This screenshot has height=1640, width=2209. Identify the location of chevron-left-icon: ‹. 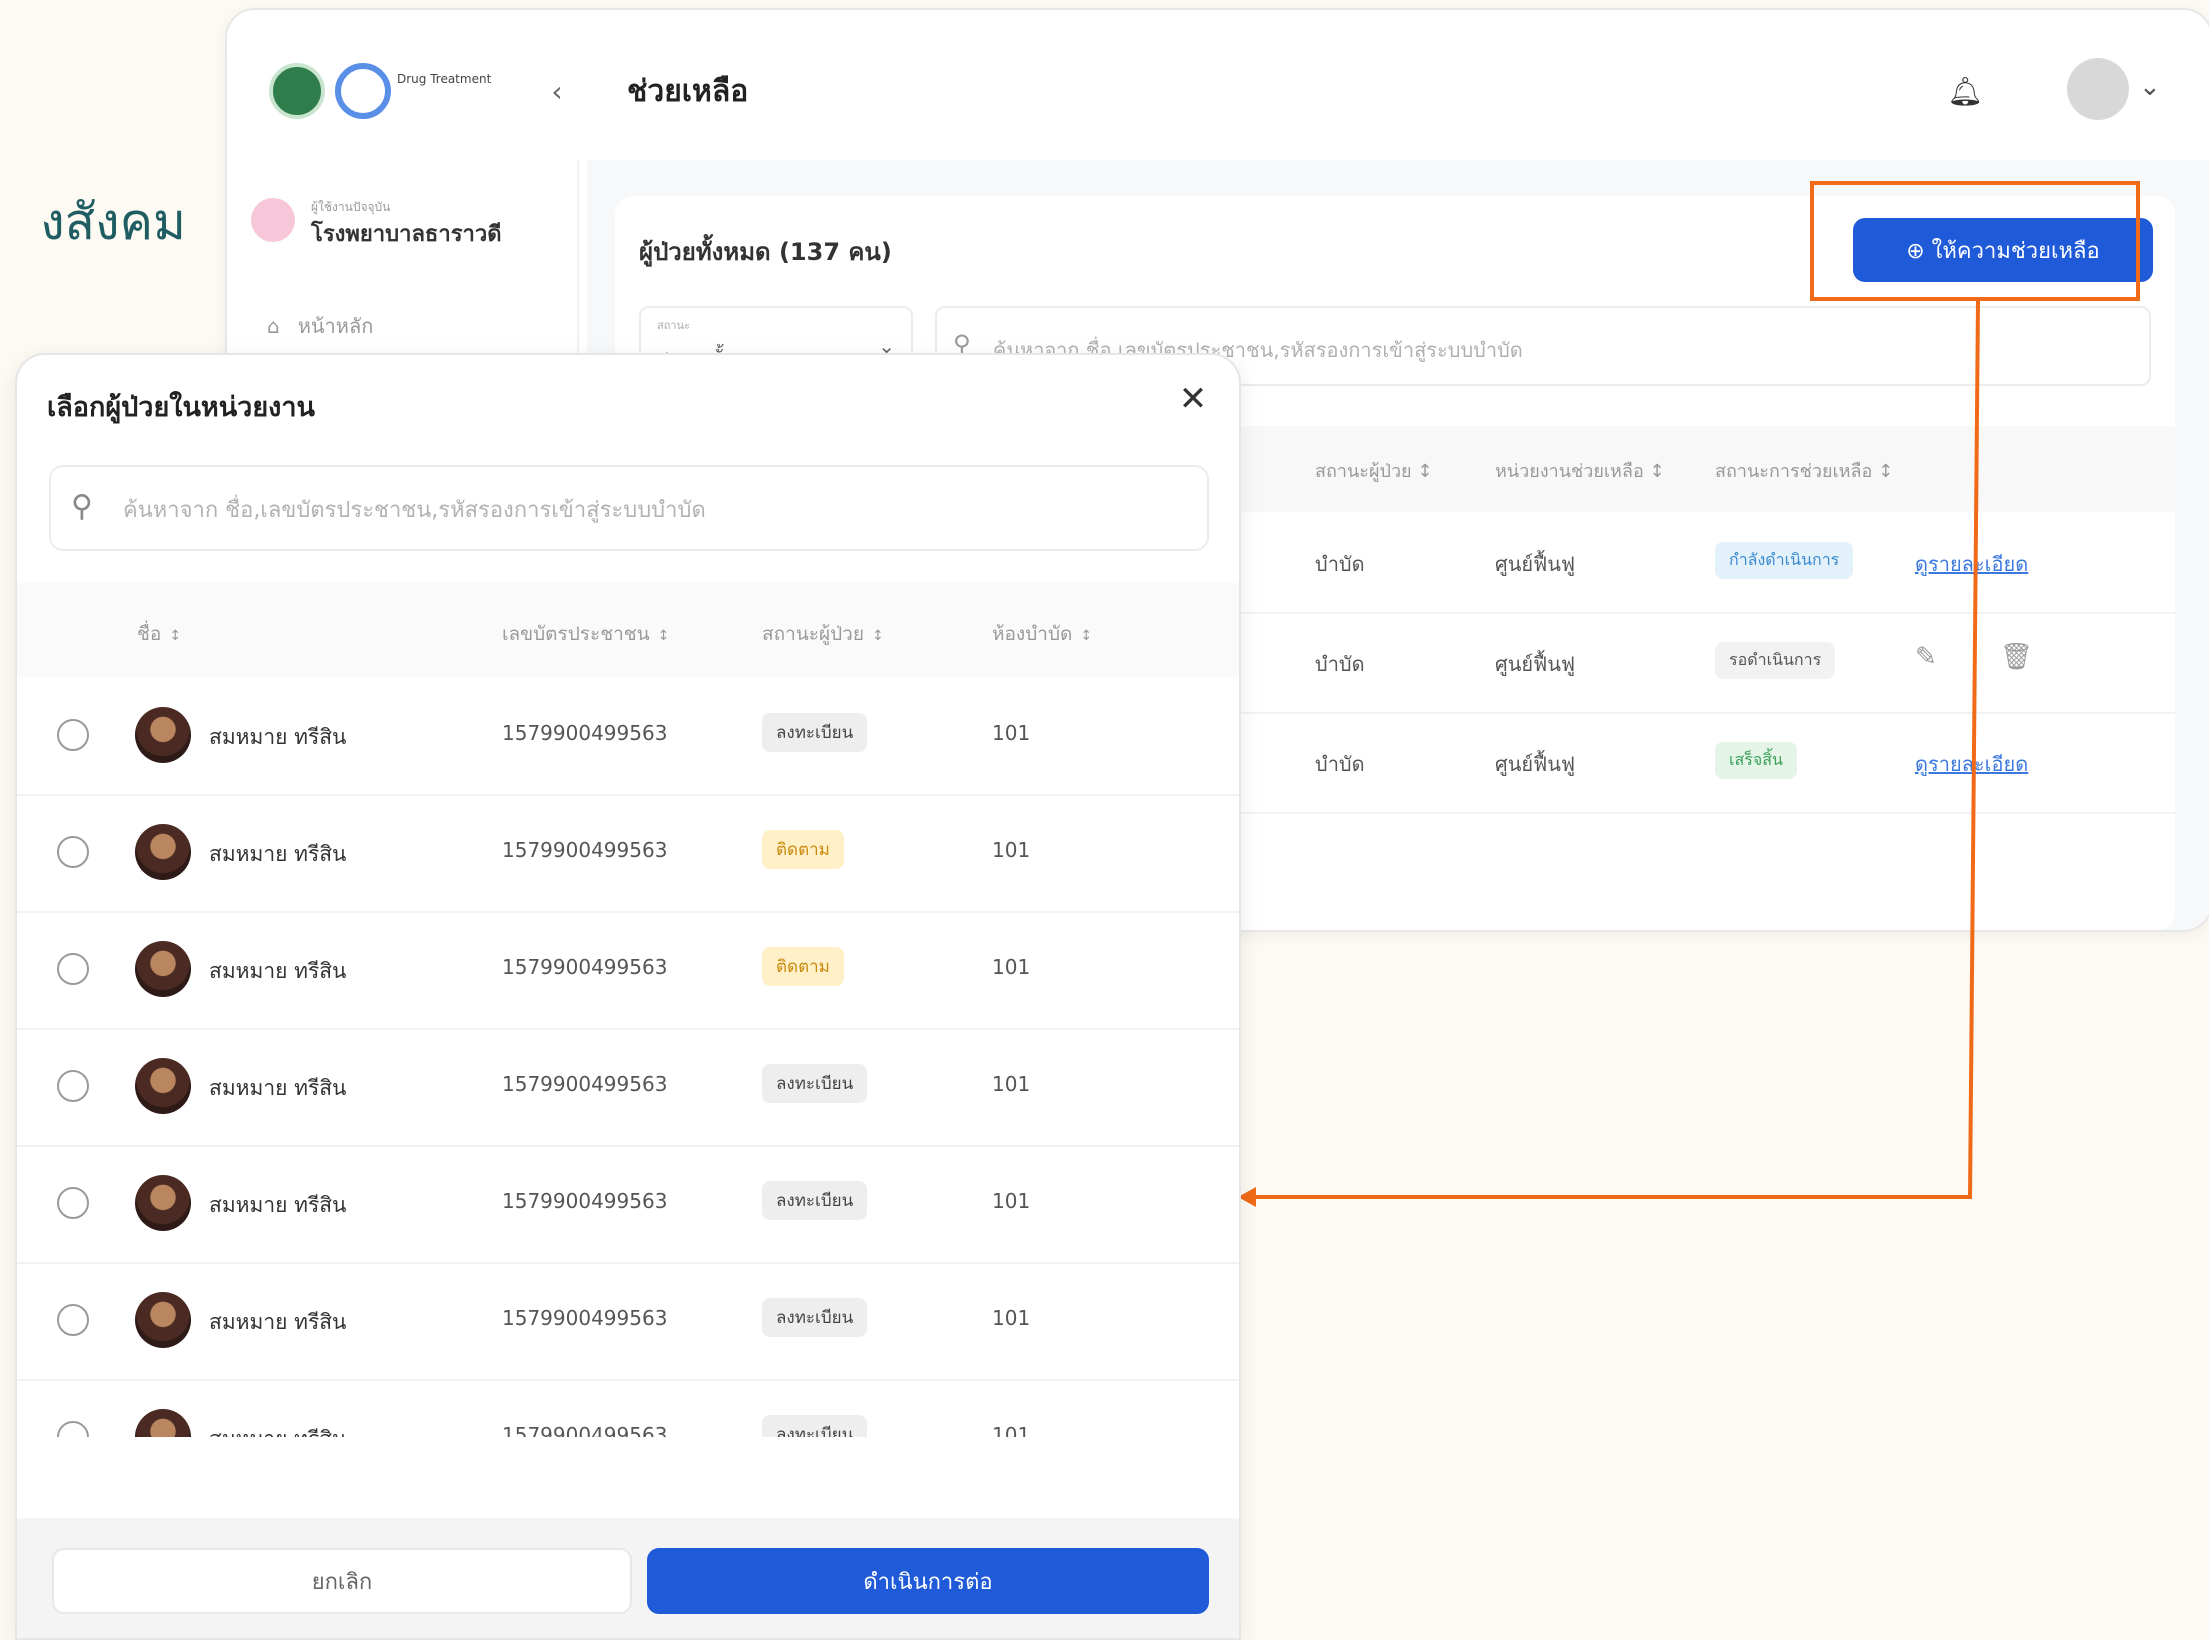
(557, 92).